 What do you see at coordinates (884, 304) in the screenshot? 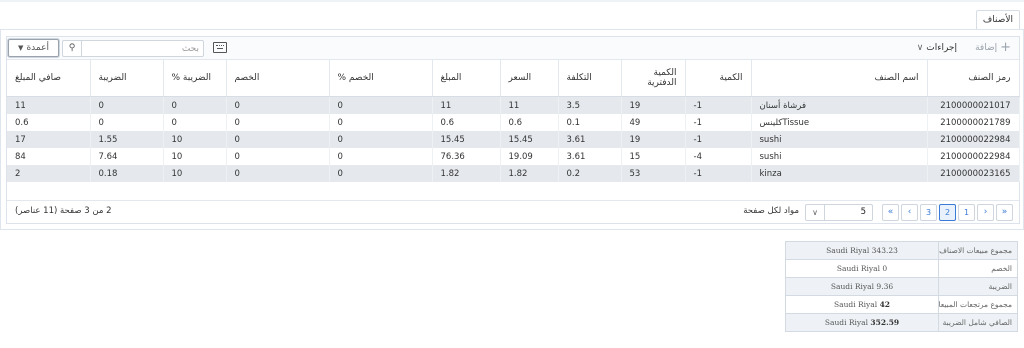
I see `totals-amount: 42` at bounding box center [884, 304].